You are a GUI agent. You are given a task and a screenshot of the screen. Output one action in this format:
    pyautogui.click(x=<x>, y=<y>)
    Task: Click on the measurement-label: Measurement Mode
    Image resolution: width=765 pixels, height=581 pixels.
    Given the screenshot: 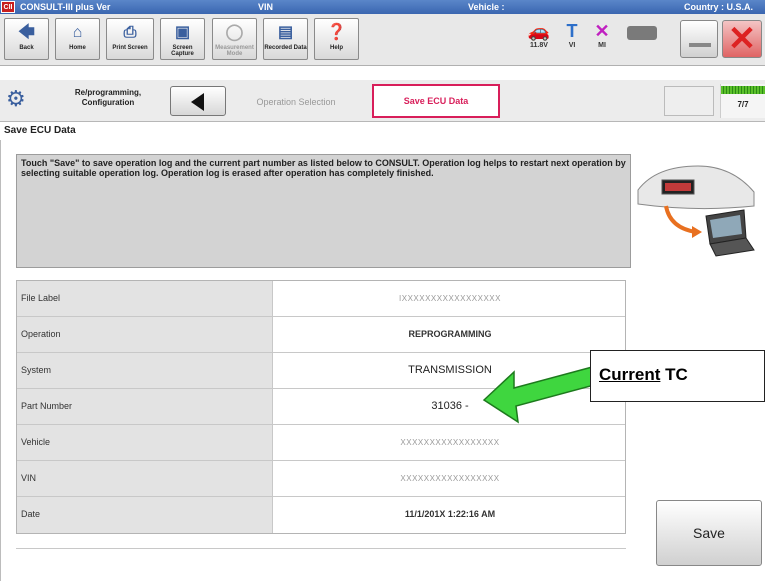 What is the action you would take?
    pyautogui.click(x=234, y=51)
    